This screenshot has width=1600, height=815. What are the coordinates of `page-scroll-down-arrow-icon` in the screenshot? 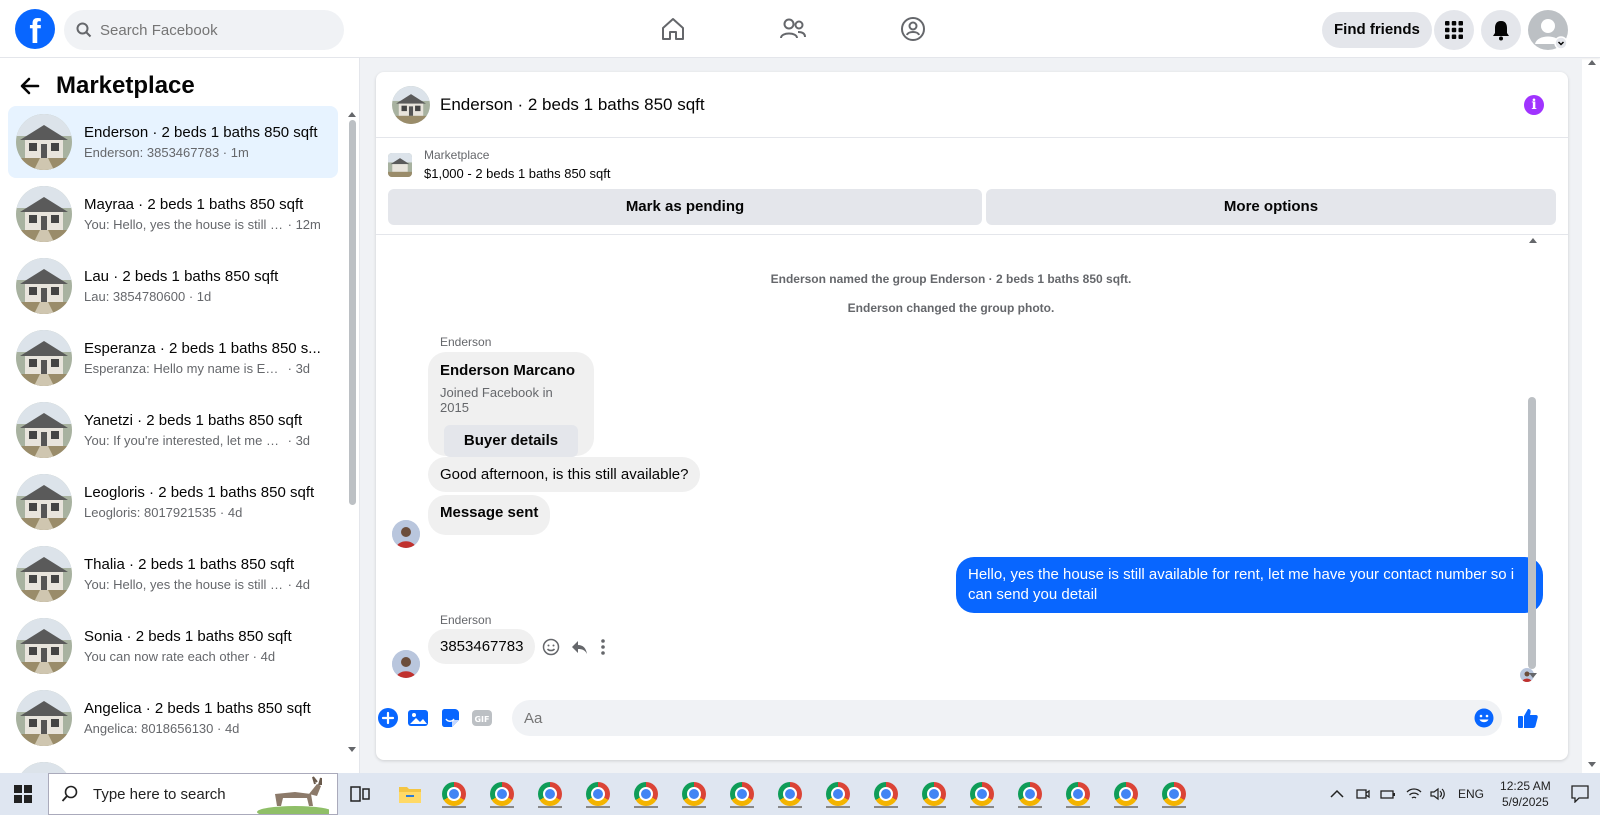 It's located at (1592, 765).